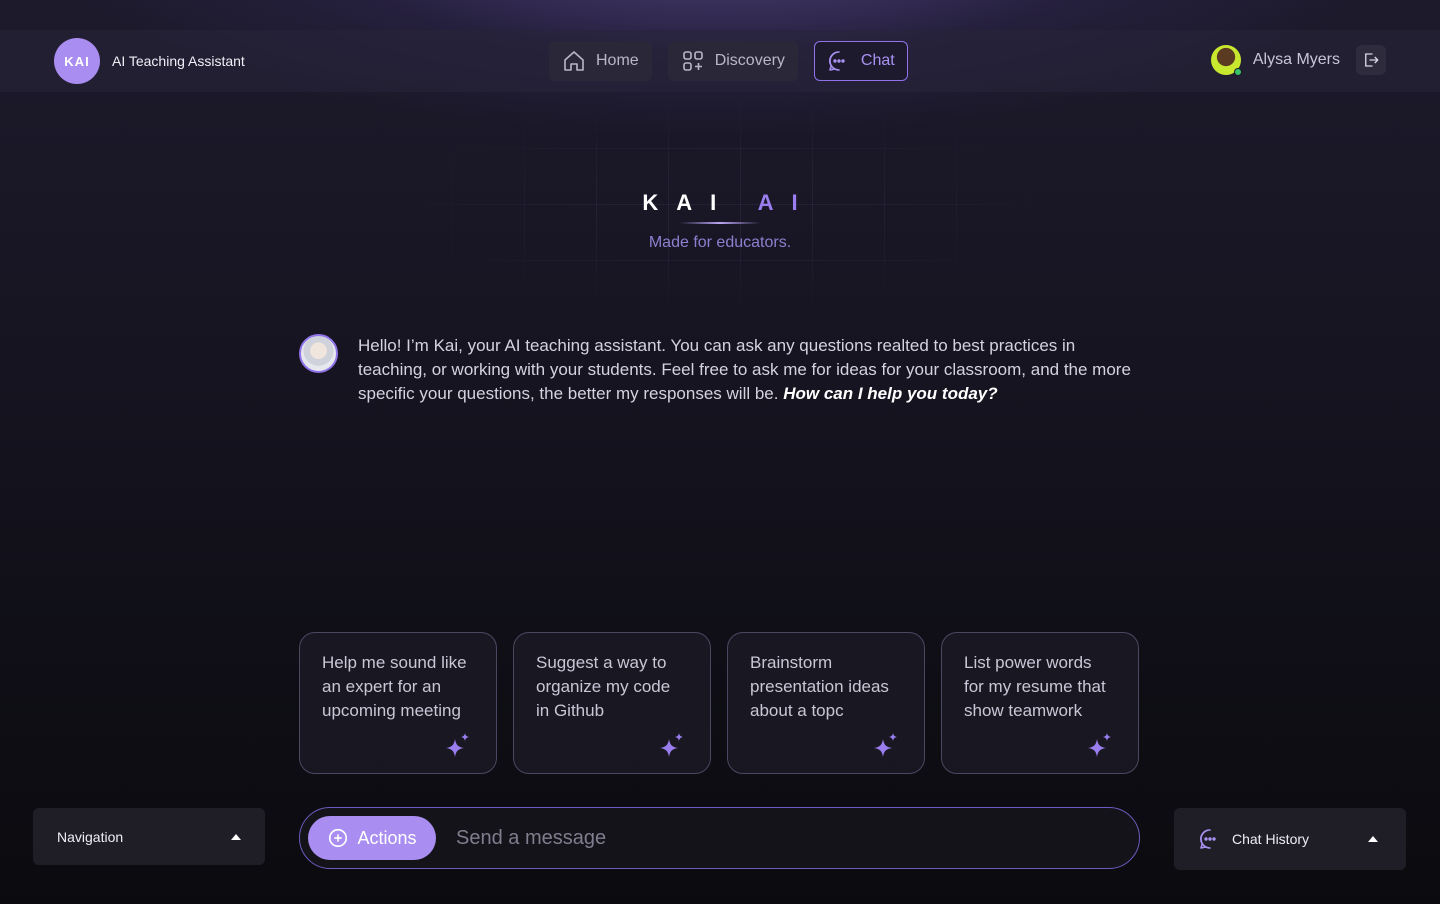  I want to click on main-nav: Home Discovery Chat, so click(728, 61).